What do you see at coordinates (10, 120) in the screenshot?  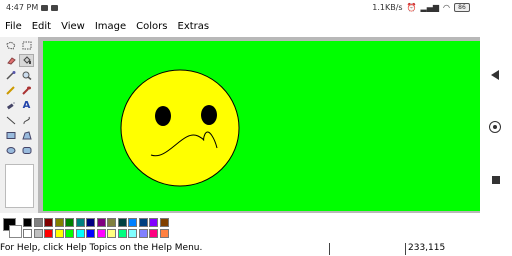 I see `line-icon` at bounding box center [10, 120].